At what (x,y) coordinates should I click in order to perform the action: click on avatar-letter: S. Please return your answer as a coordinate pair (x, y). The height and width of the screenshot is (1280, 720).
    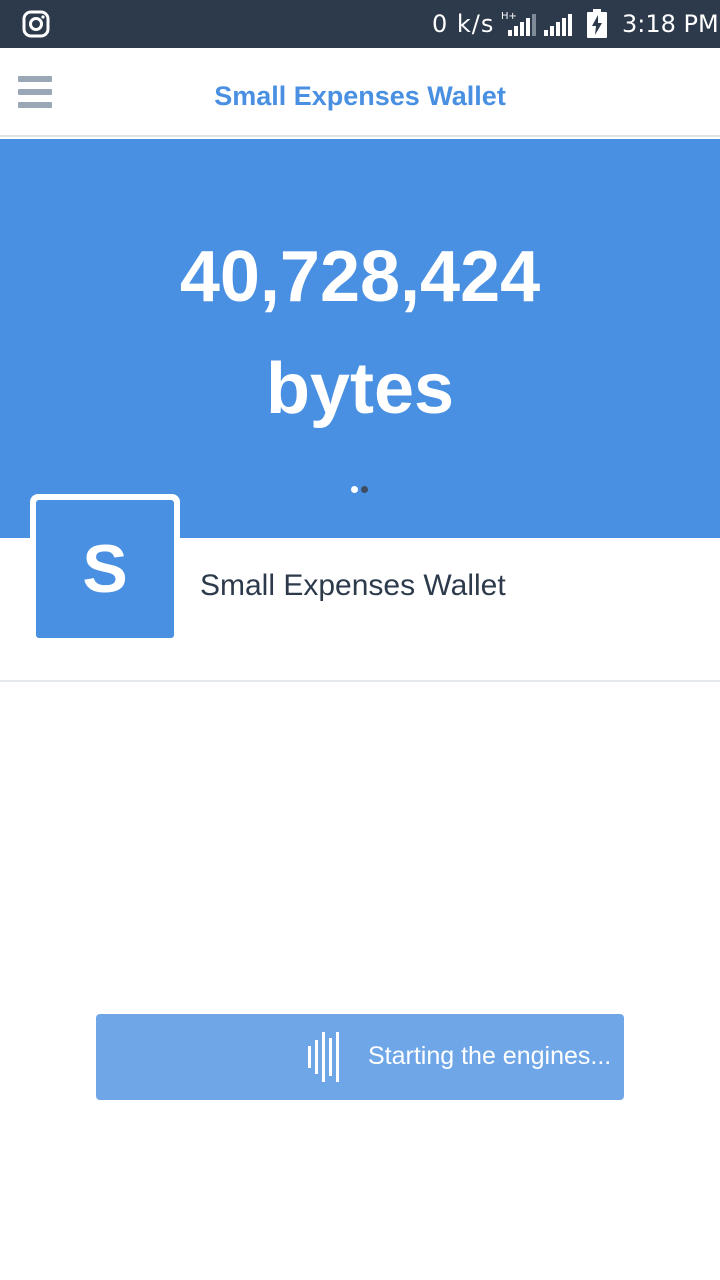
    Looking at the image, I should click on (105, 569).